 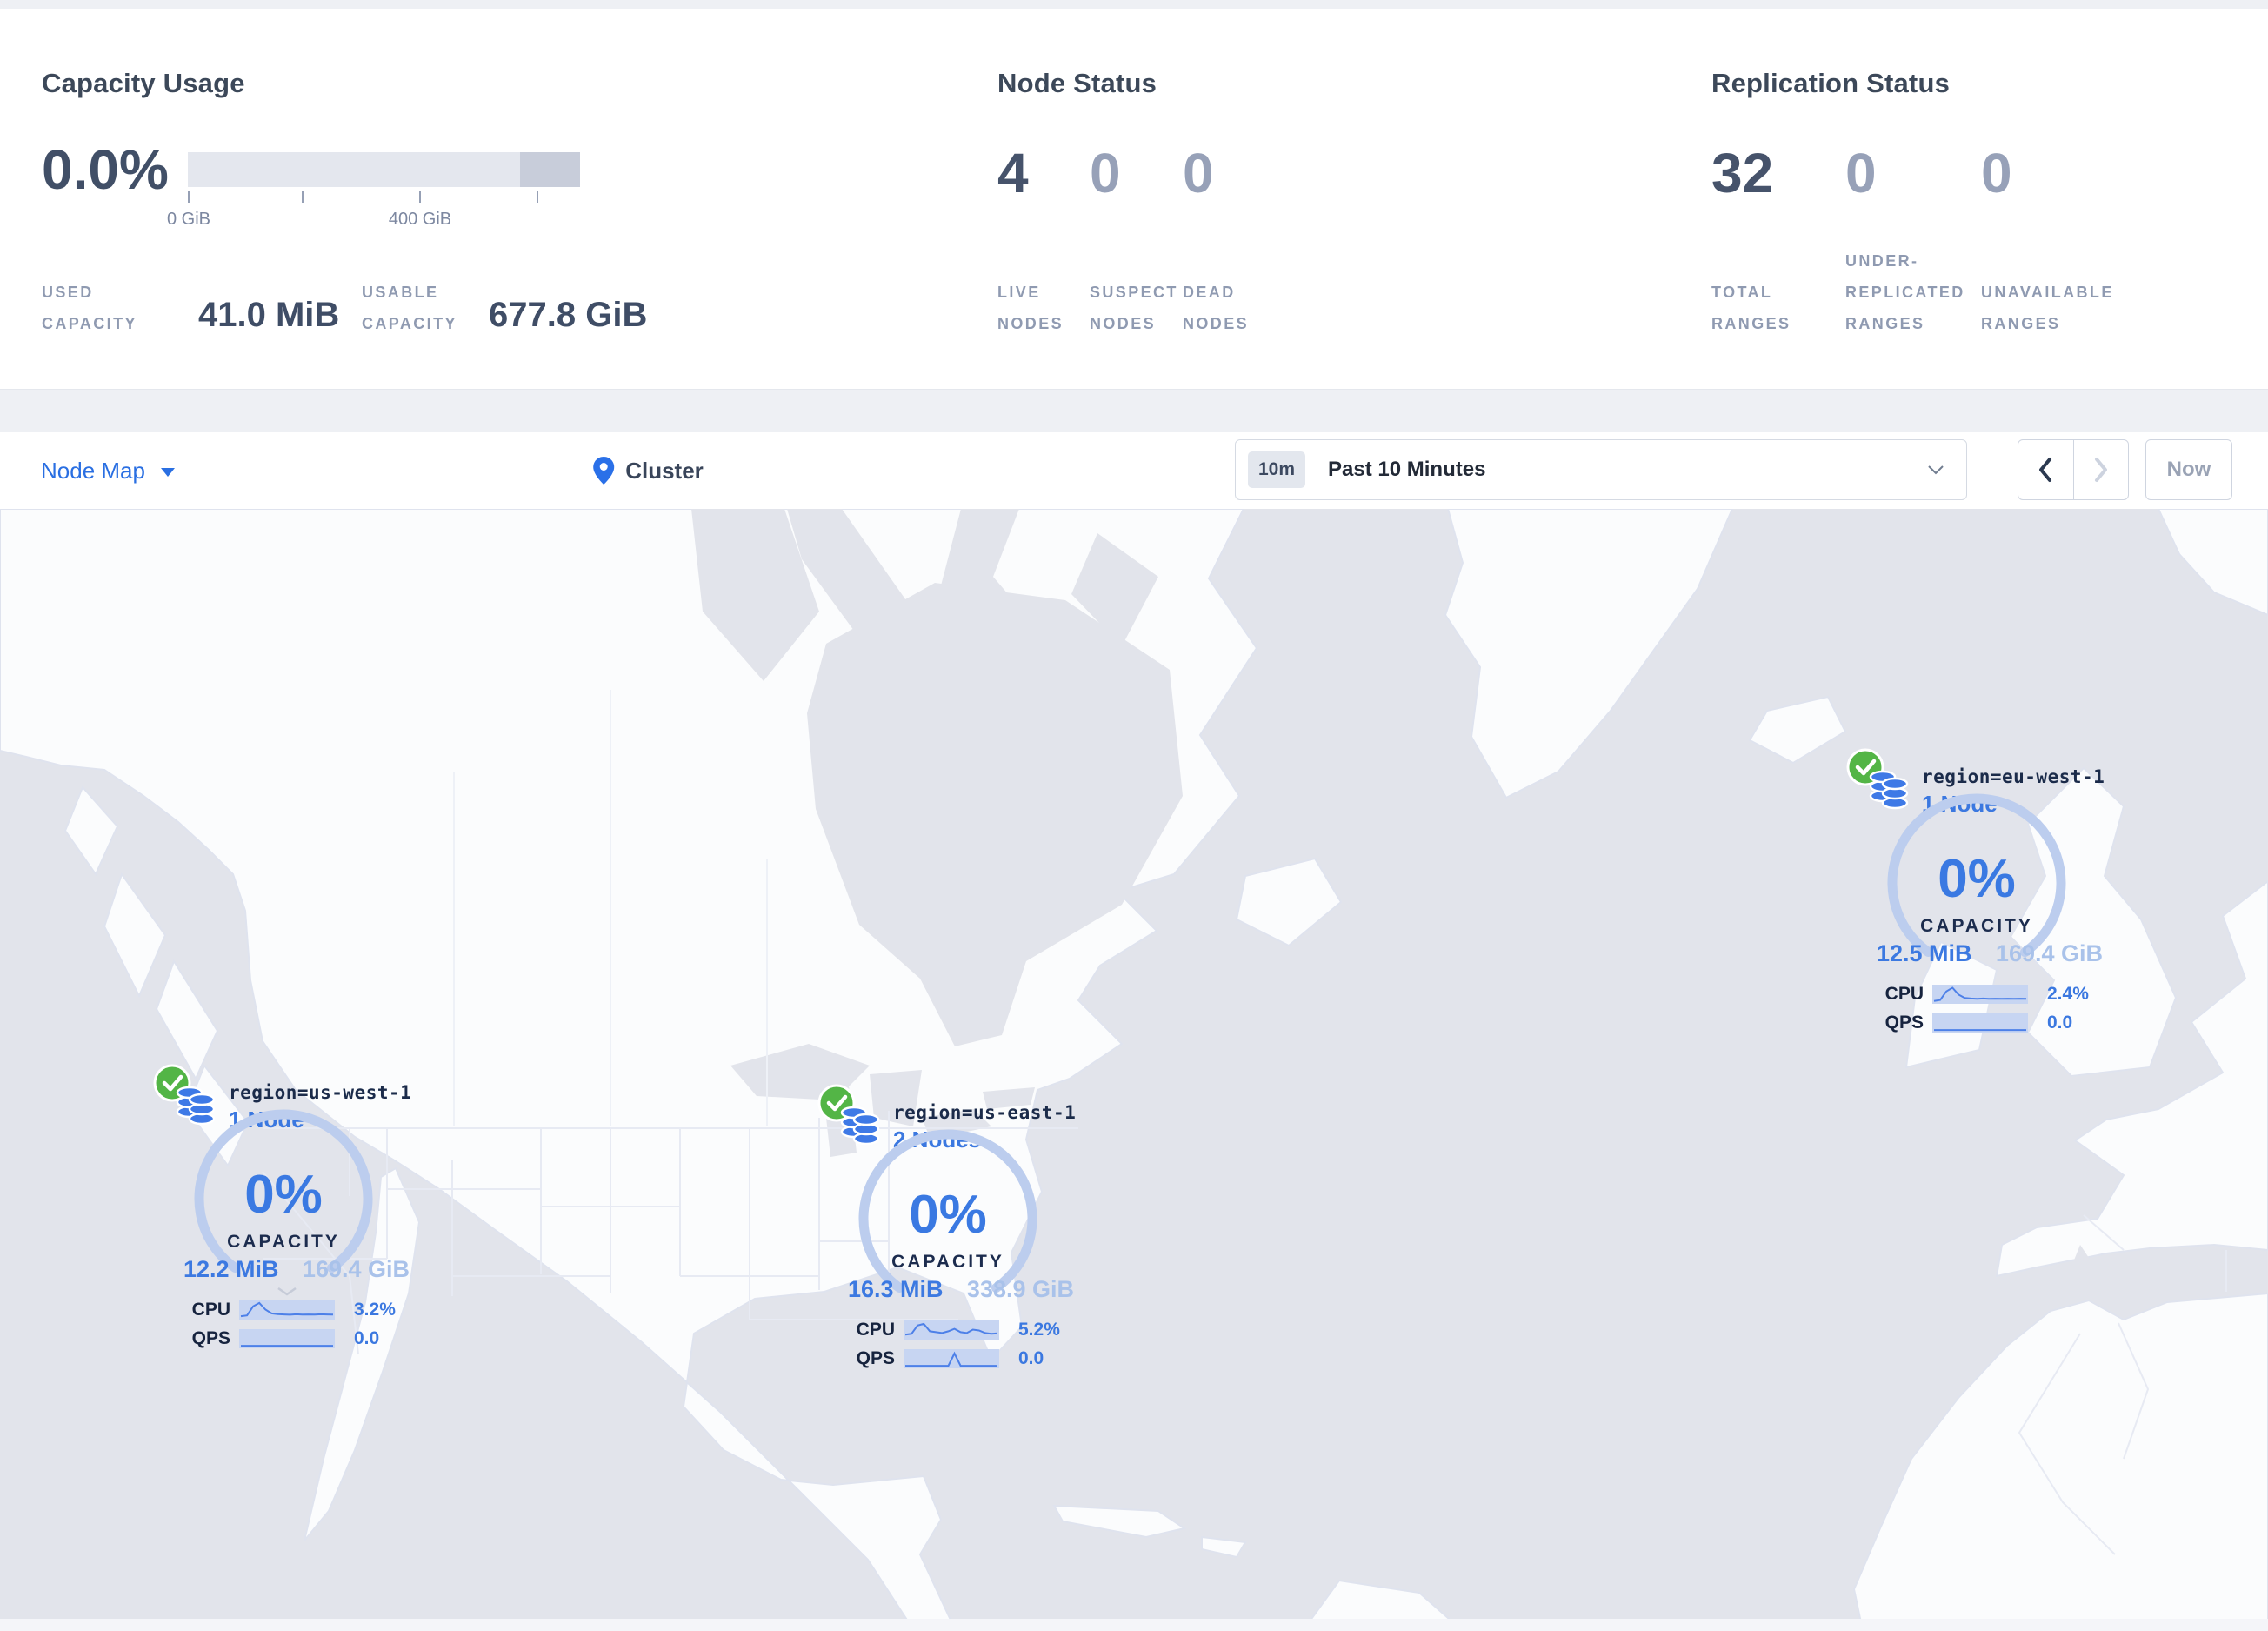 I want to click on cpu-metric-row: CPU 3.2%, so click(x=297, y=1310).